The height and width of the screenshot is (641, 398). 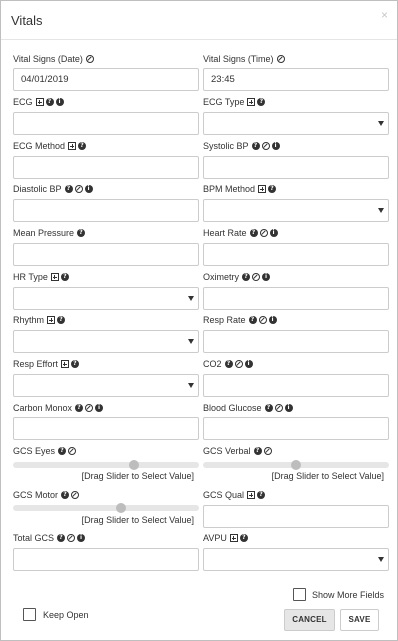 I want to click on gcs-motor-label: GCS Motor?, so click(x=47, y=495).